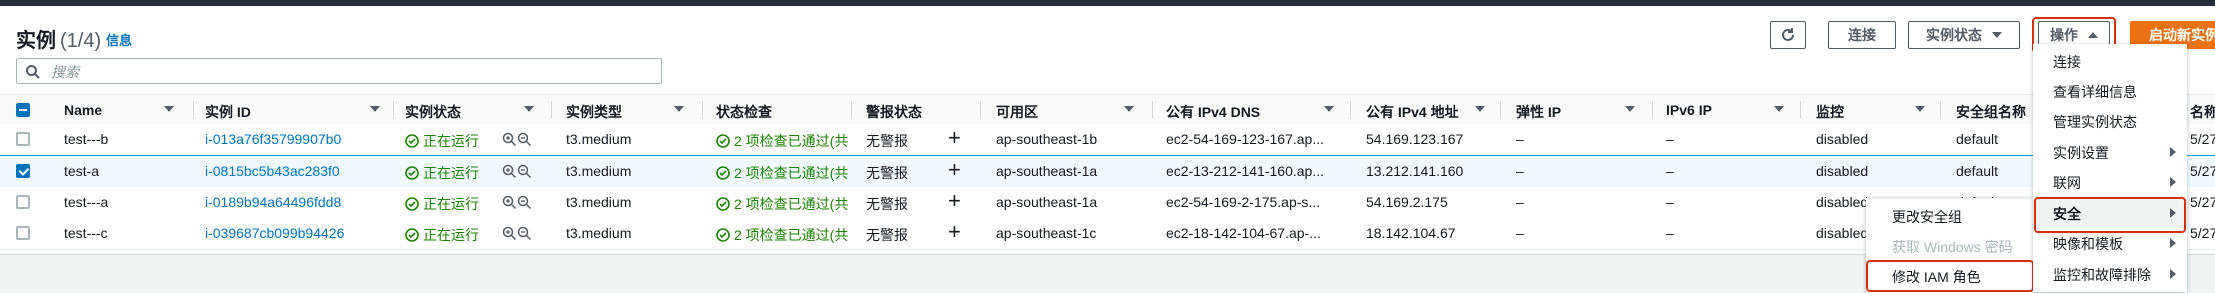  I want to click on cell-instance-id: i-013a76f35799907b0, so click(273, 139).